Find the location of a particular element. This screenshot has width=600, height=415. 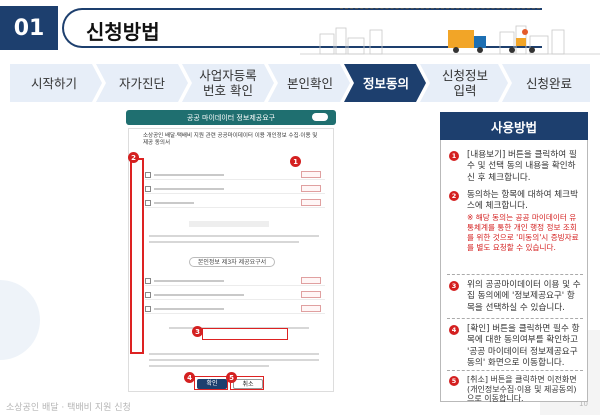

marker-5: 5 is located at coordinates (231, 377).